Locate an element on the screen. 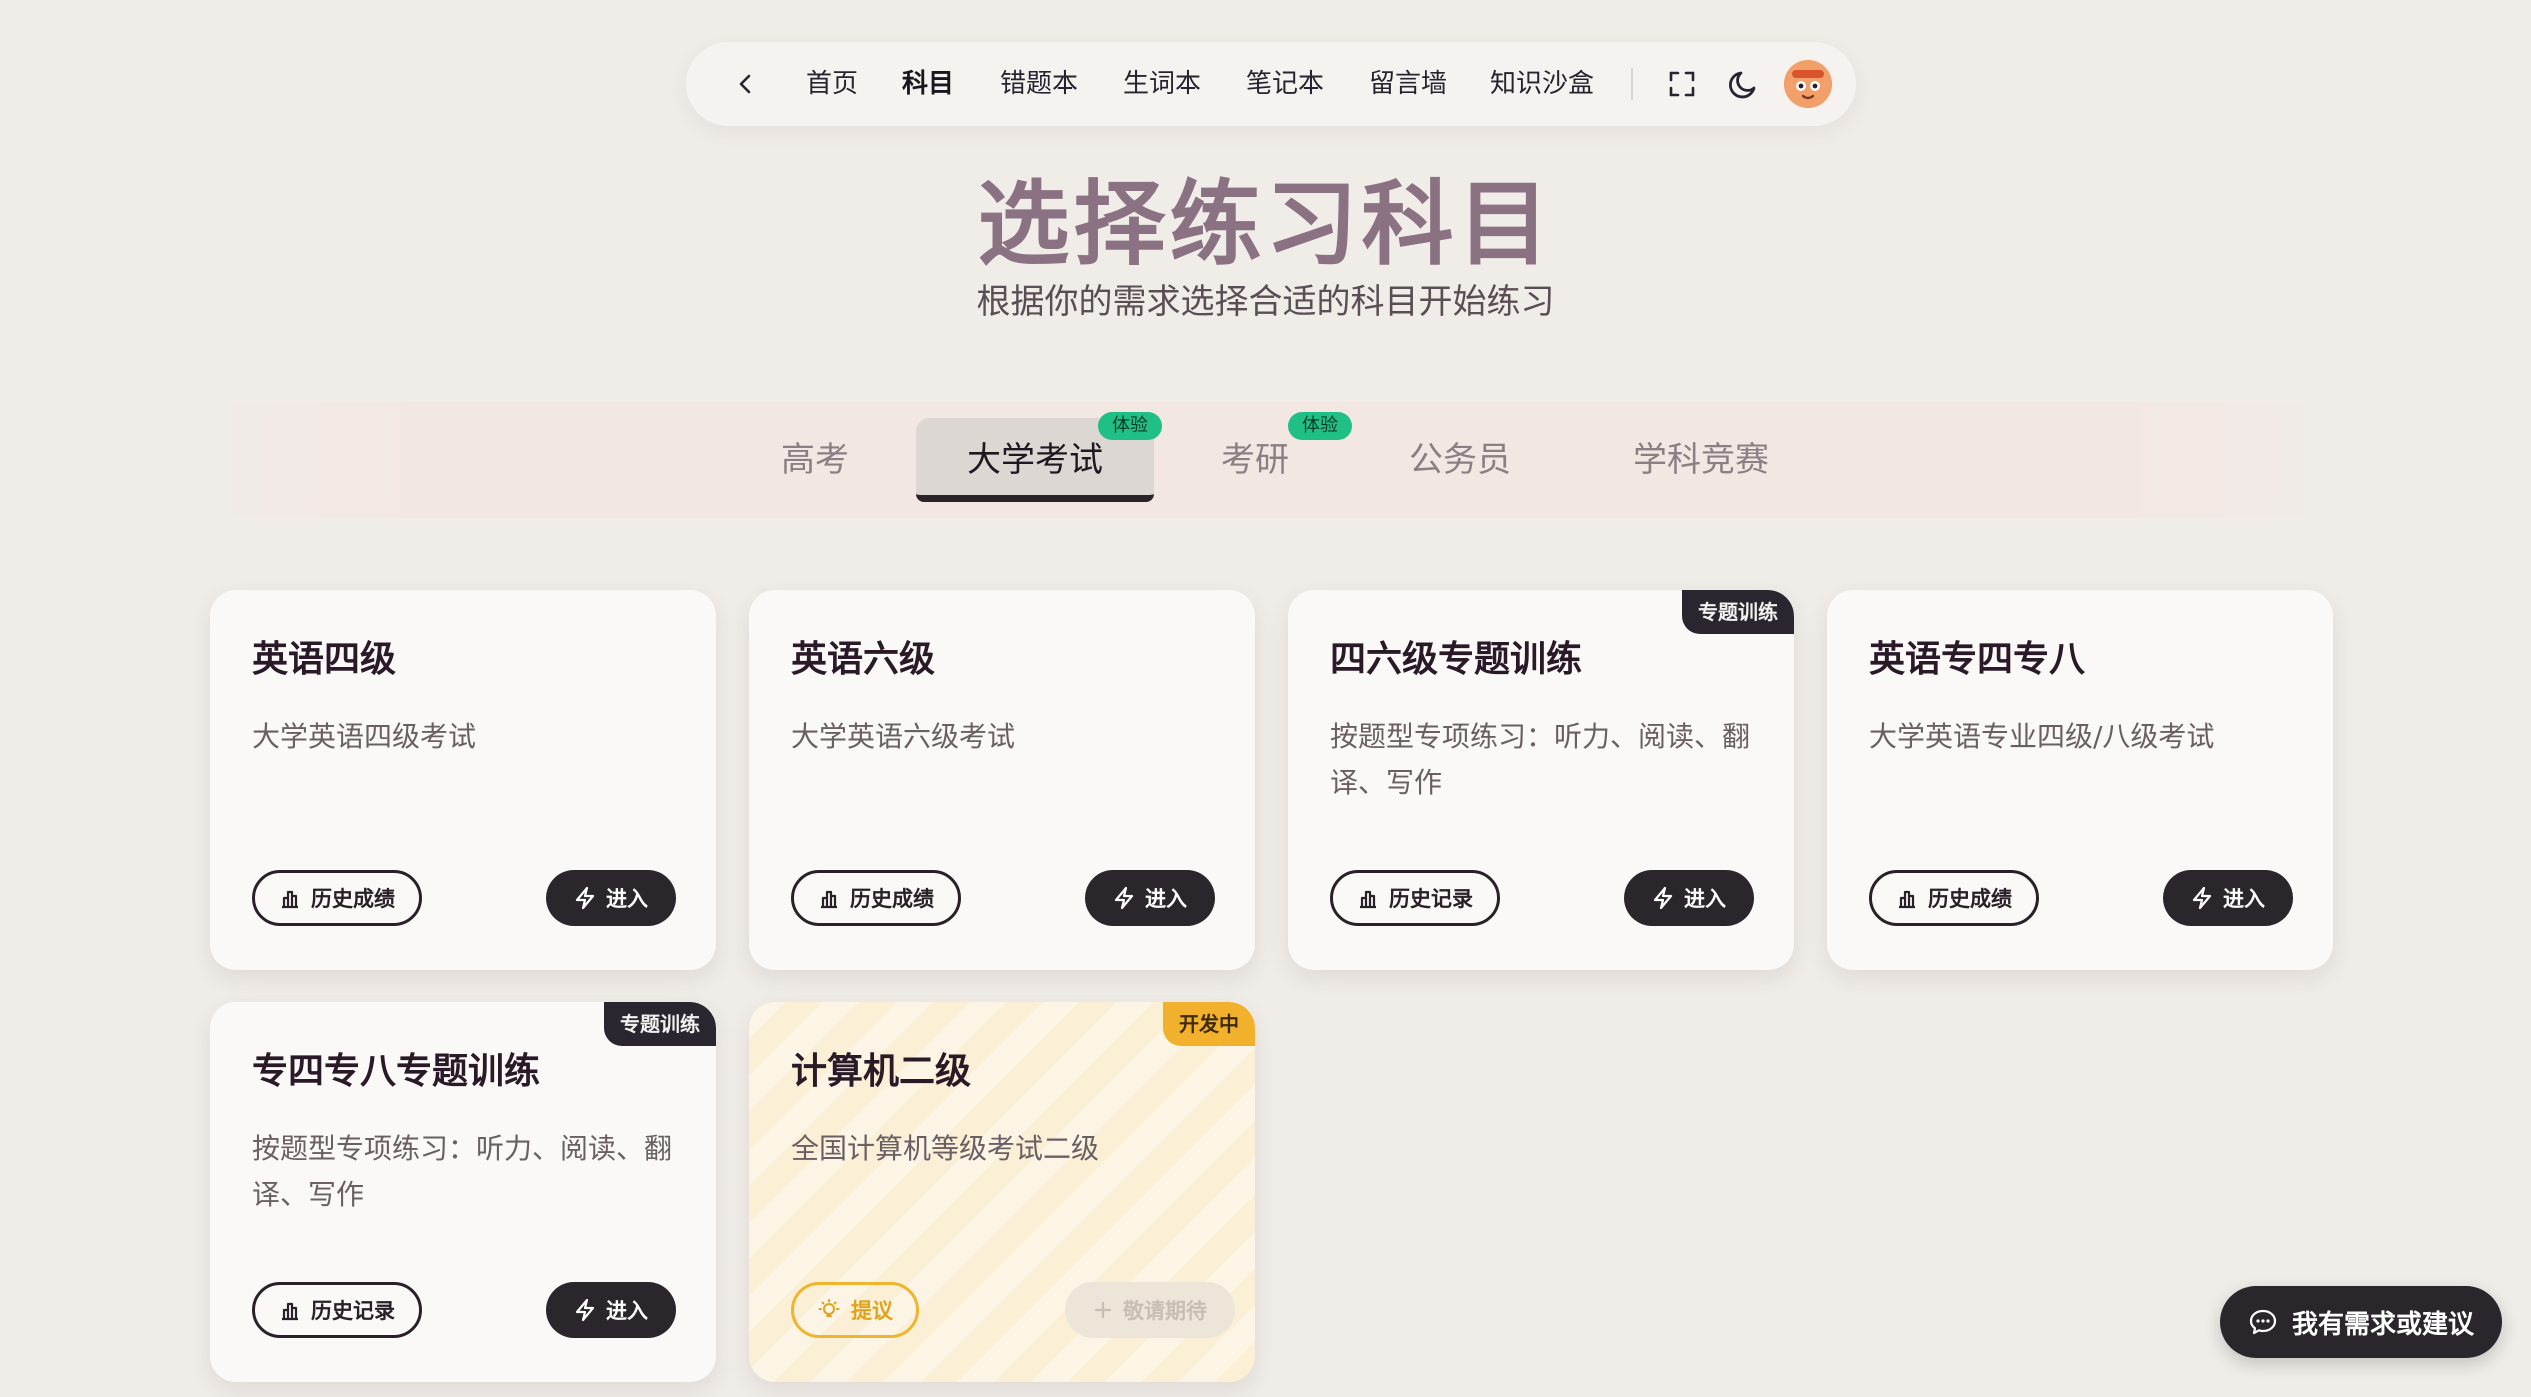 The height and width of the screenshot is (1397, 2531). nav-item-message-wall: 留言墙 is located at coordinates (1408, 84).